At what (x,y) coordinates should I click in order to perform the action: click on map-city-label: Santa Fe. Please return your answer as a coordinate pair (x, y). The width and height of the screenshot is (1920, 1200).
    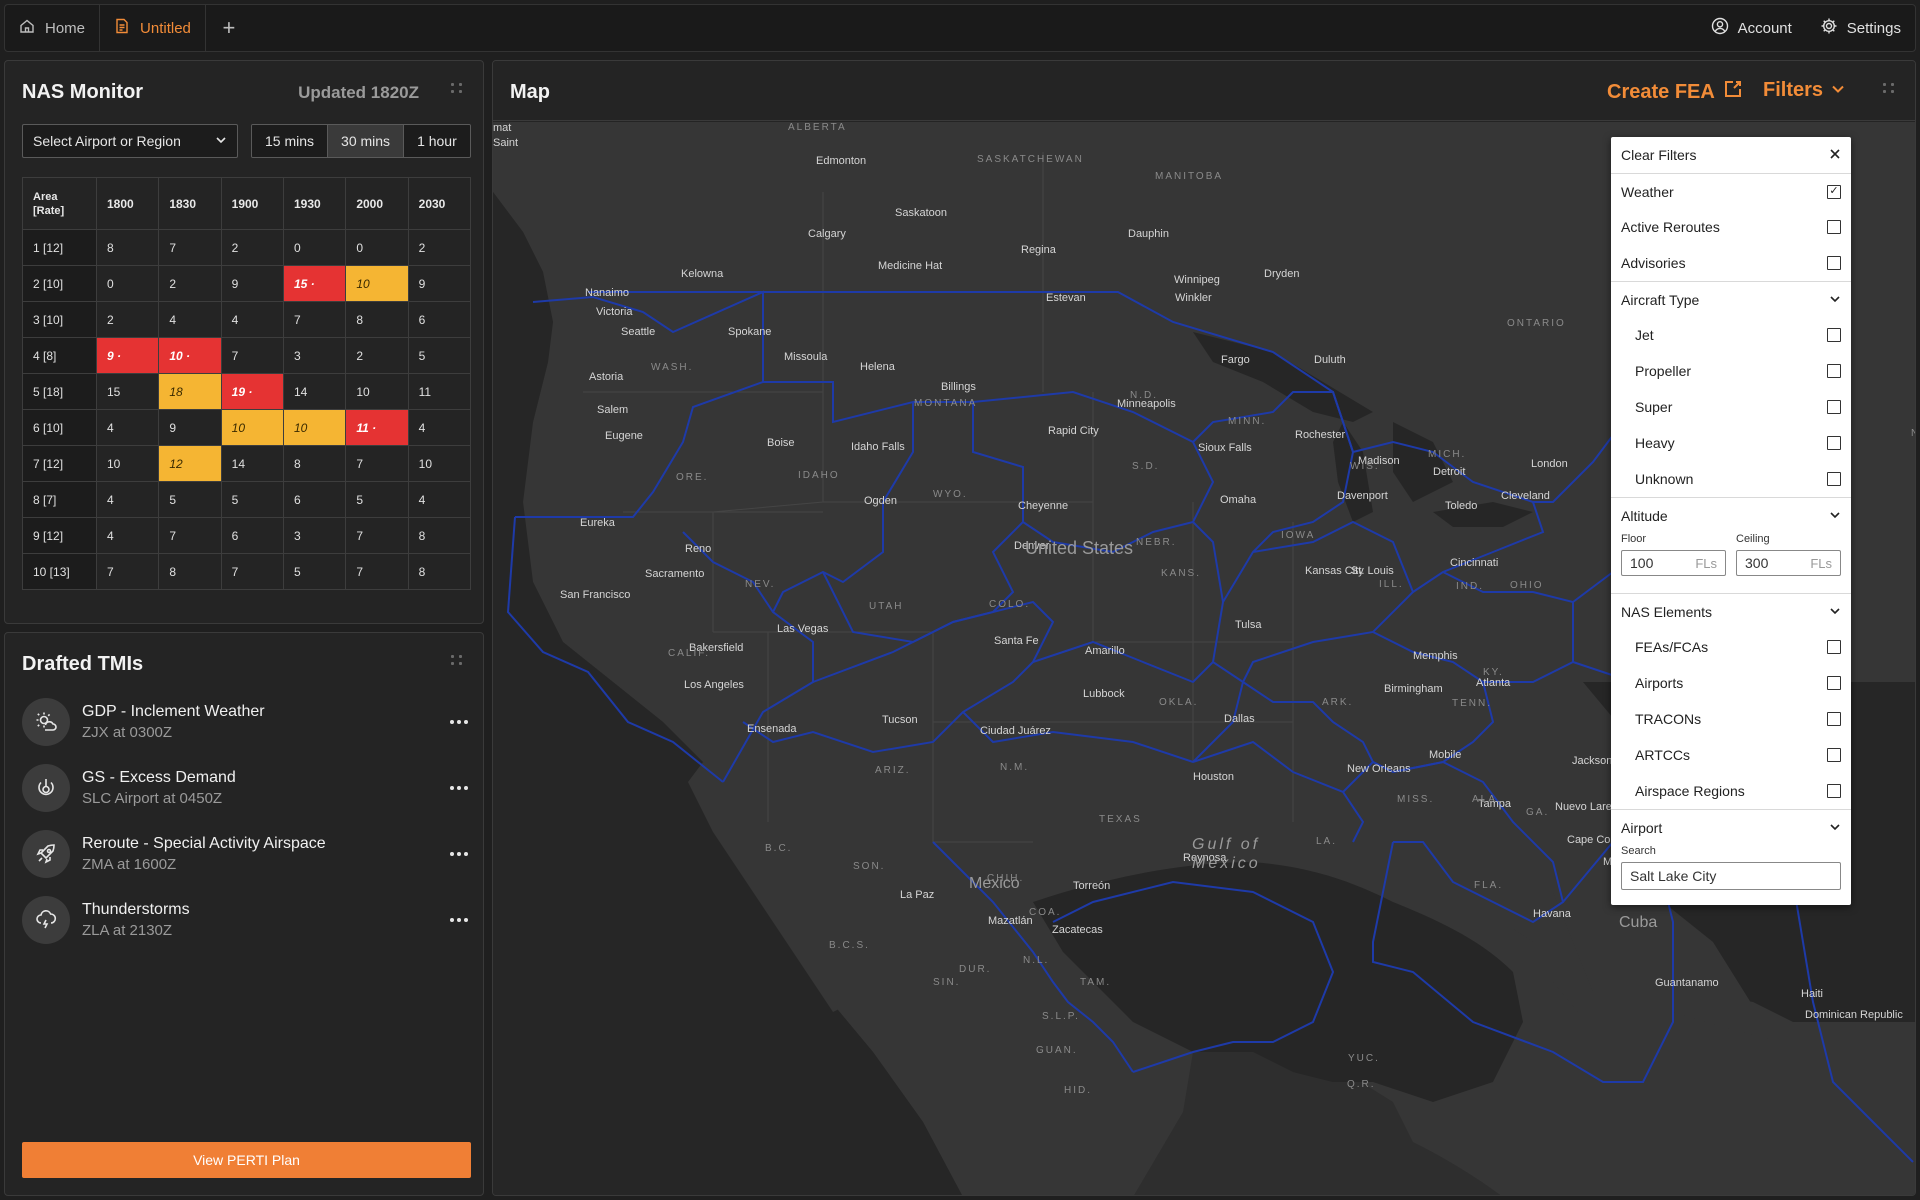
    Looking at the image, I should click on (1016, 641).